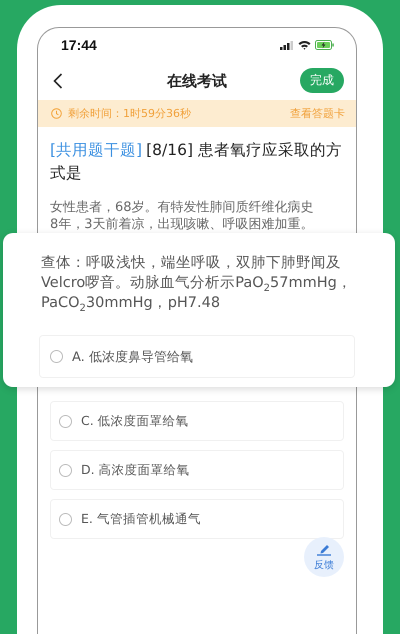 This screenshot has height=634, width=400. I want to click on option-label: D. 高浓度面罩给氧, so click(135, 470).